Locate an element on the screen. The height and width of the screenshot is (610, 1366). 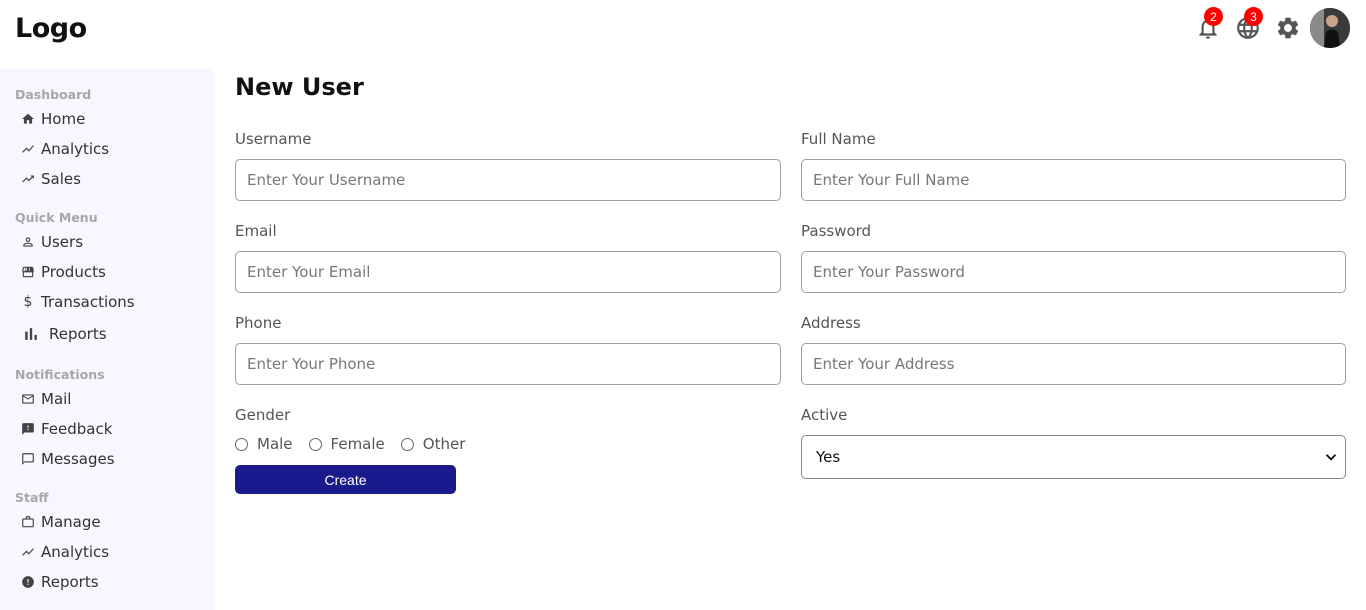
sidebar-item-label: Sales is located at coordinates (61, 179).